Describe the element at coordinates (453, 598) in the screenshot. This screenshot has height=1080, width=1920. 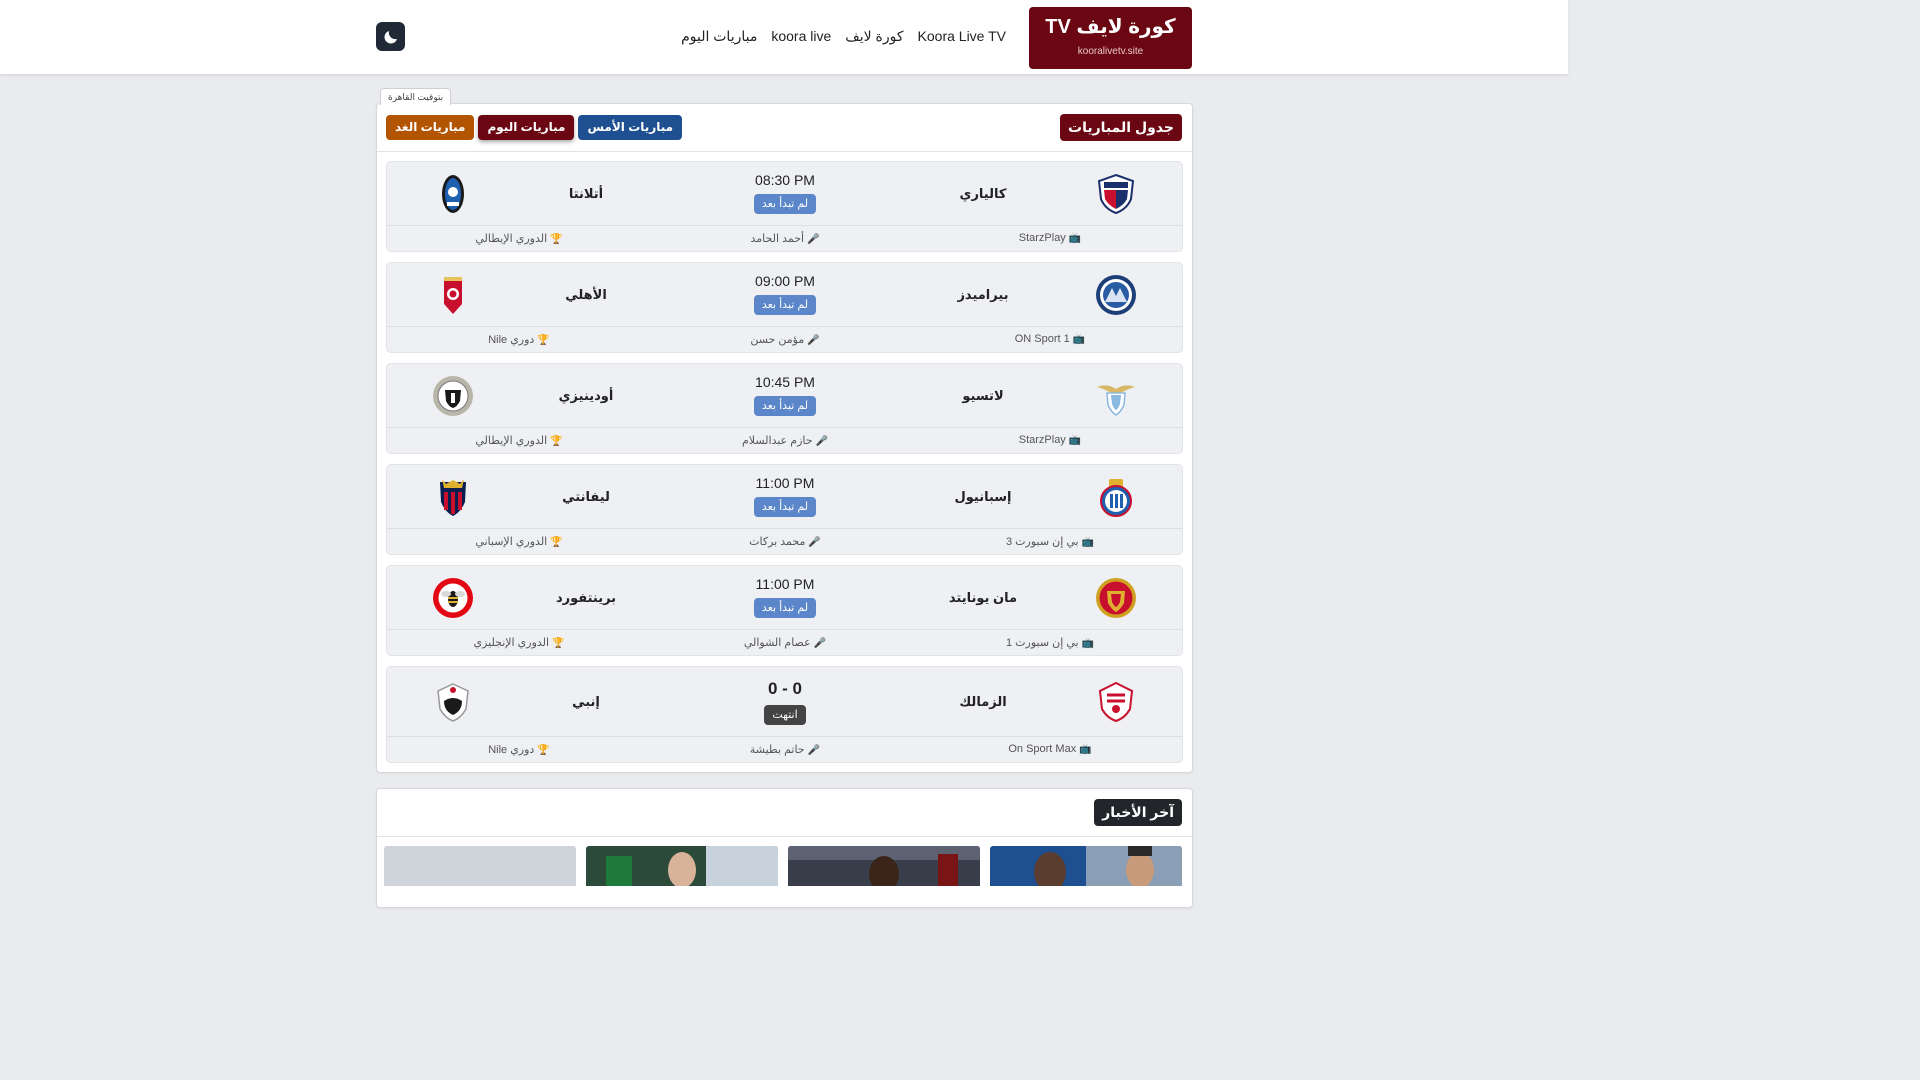
I see `brentford-logo` at that location.